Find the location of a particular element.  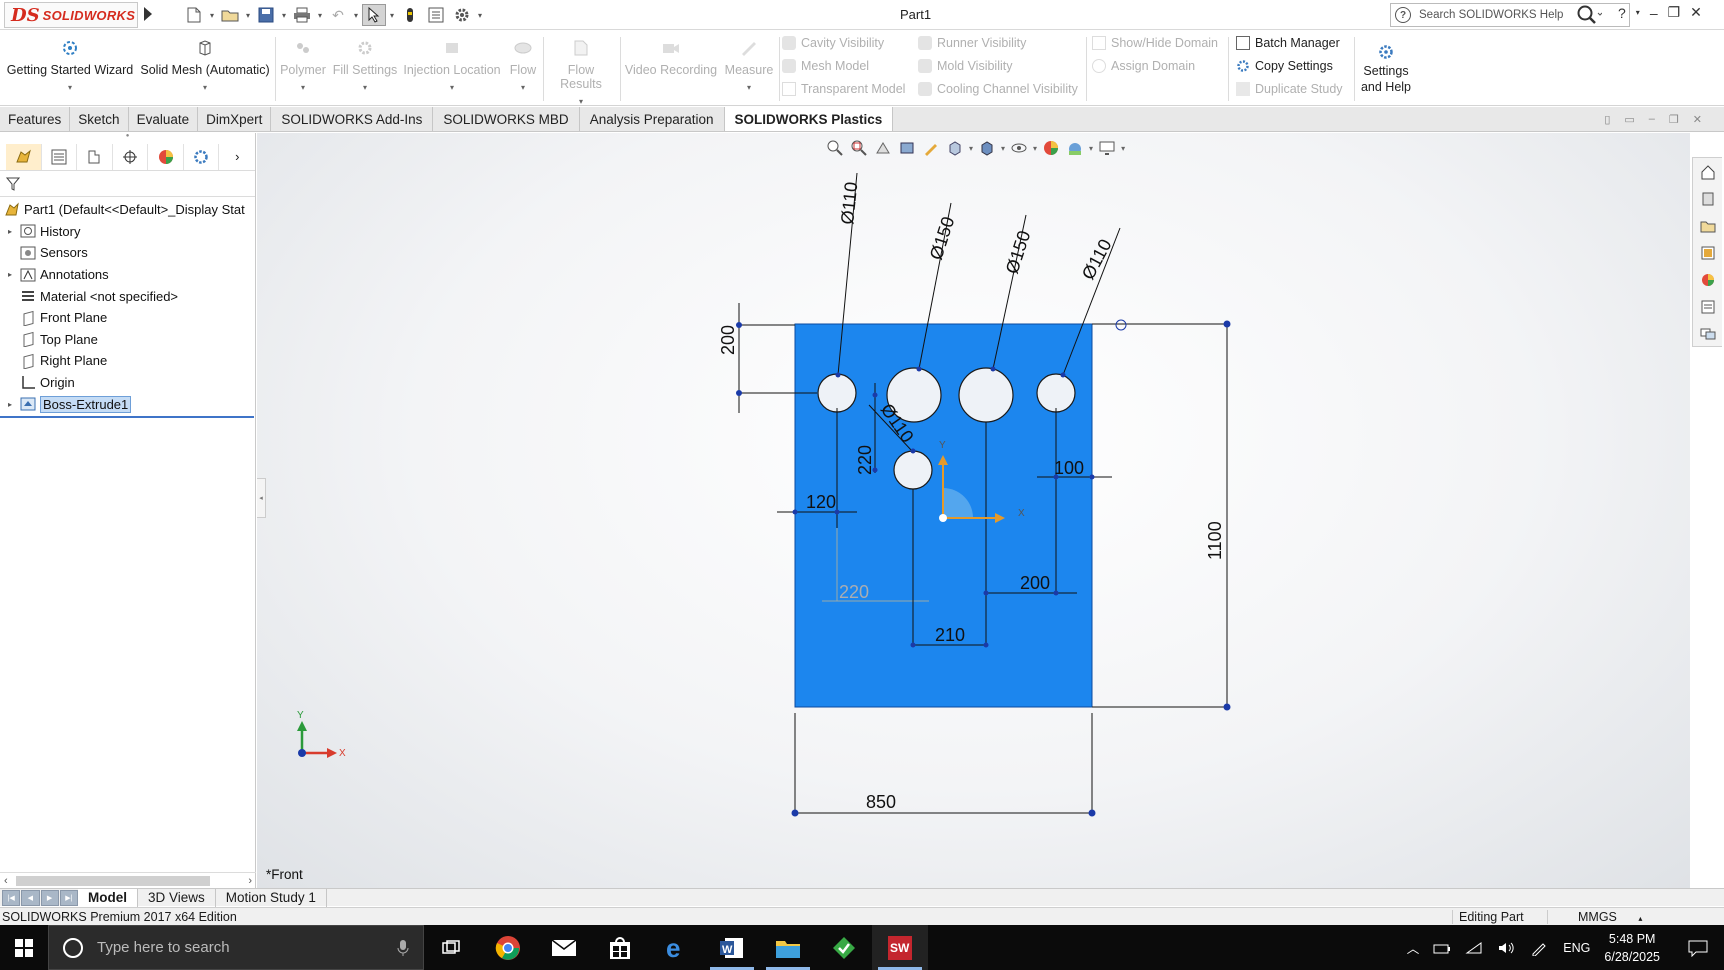

cooling-channel-visibility-button: Cooling Channel Visibility is located at coordinates (998, 89).